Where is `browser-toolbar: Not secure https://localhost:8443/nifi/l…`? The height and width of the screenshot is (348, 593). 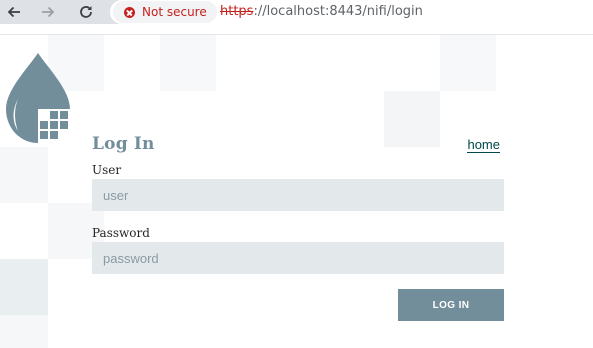
browser-toolbar: Not secure https://localhost:8443/nifi/l… is located at coordinates (296, 12).